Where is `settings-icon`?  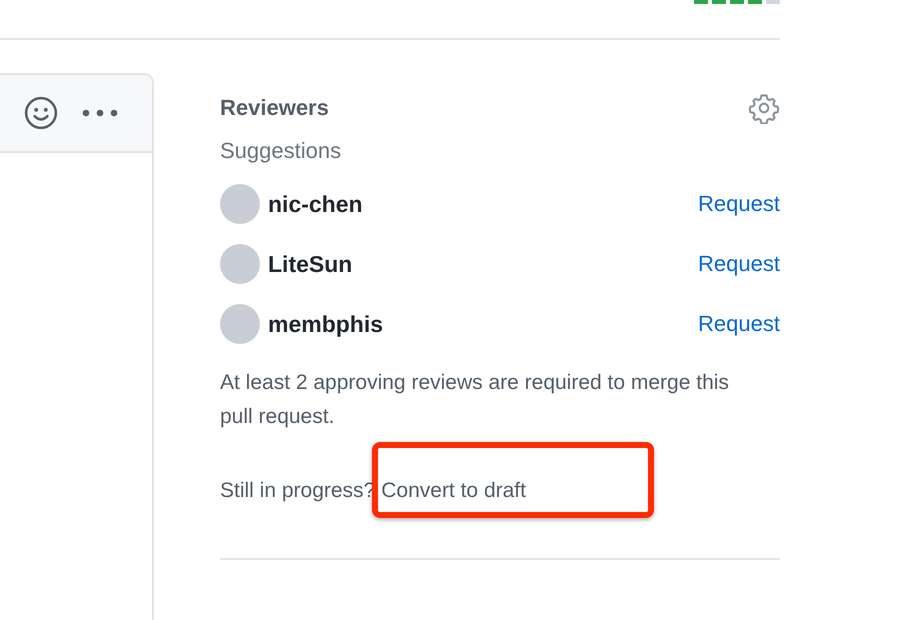 settings-icon is located at coordinates (764, 108).